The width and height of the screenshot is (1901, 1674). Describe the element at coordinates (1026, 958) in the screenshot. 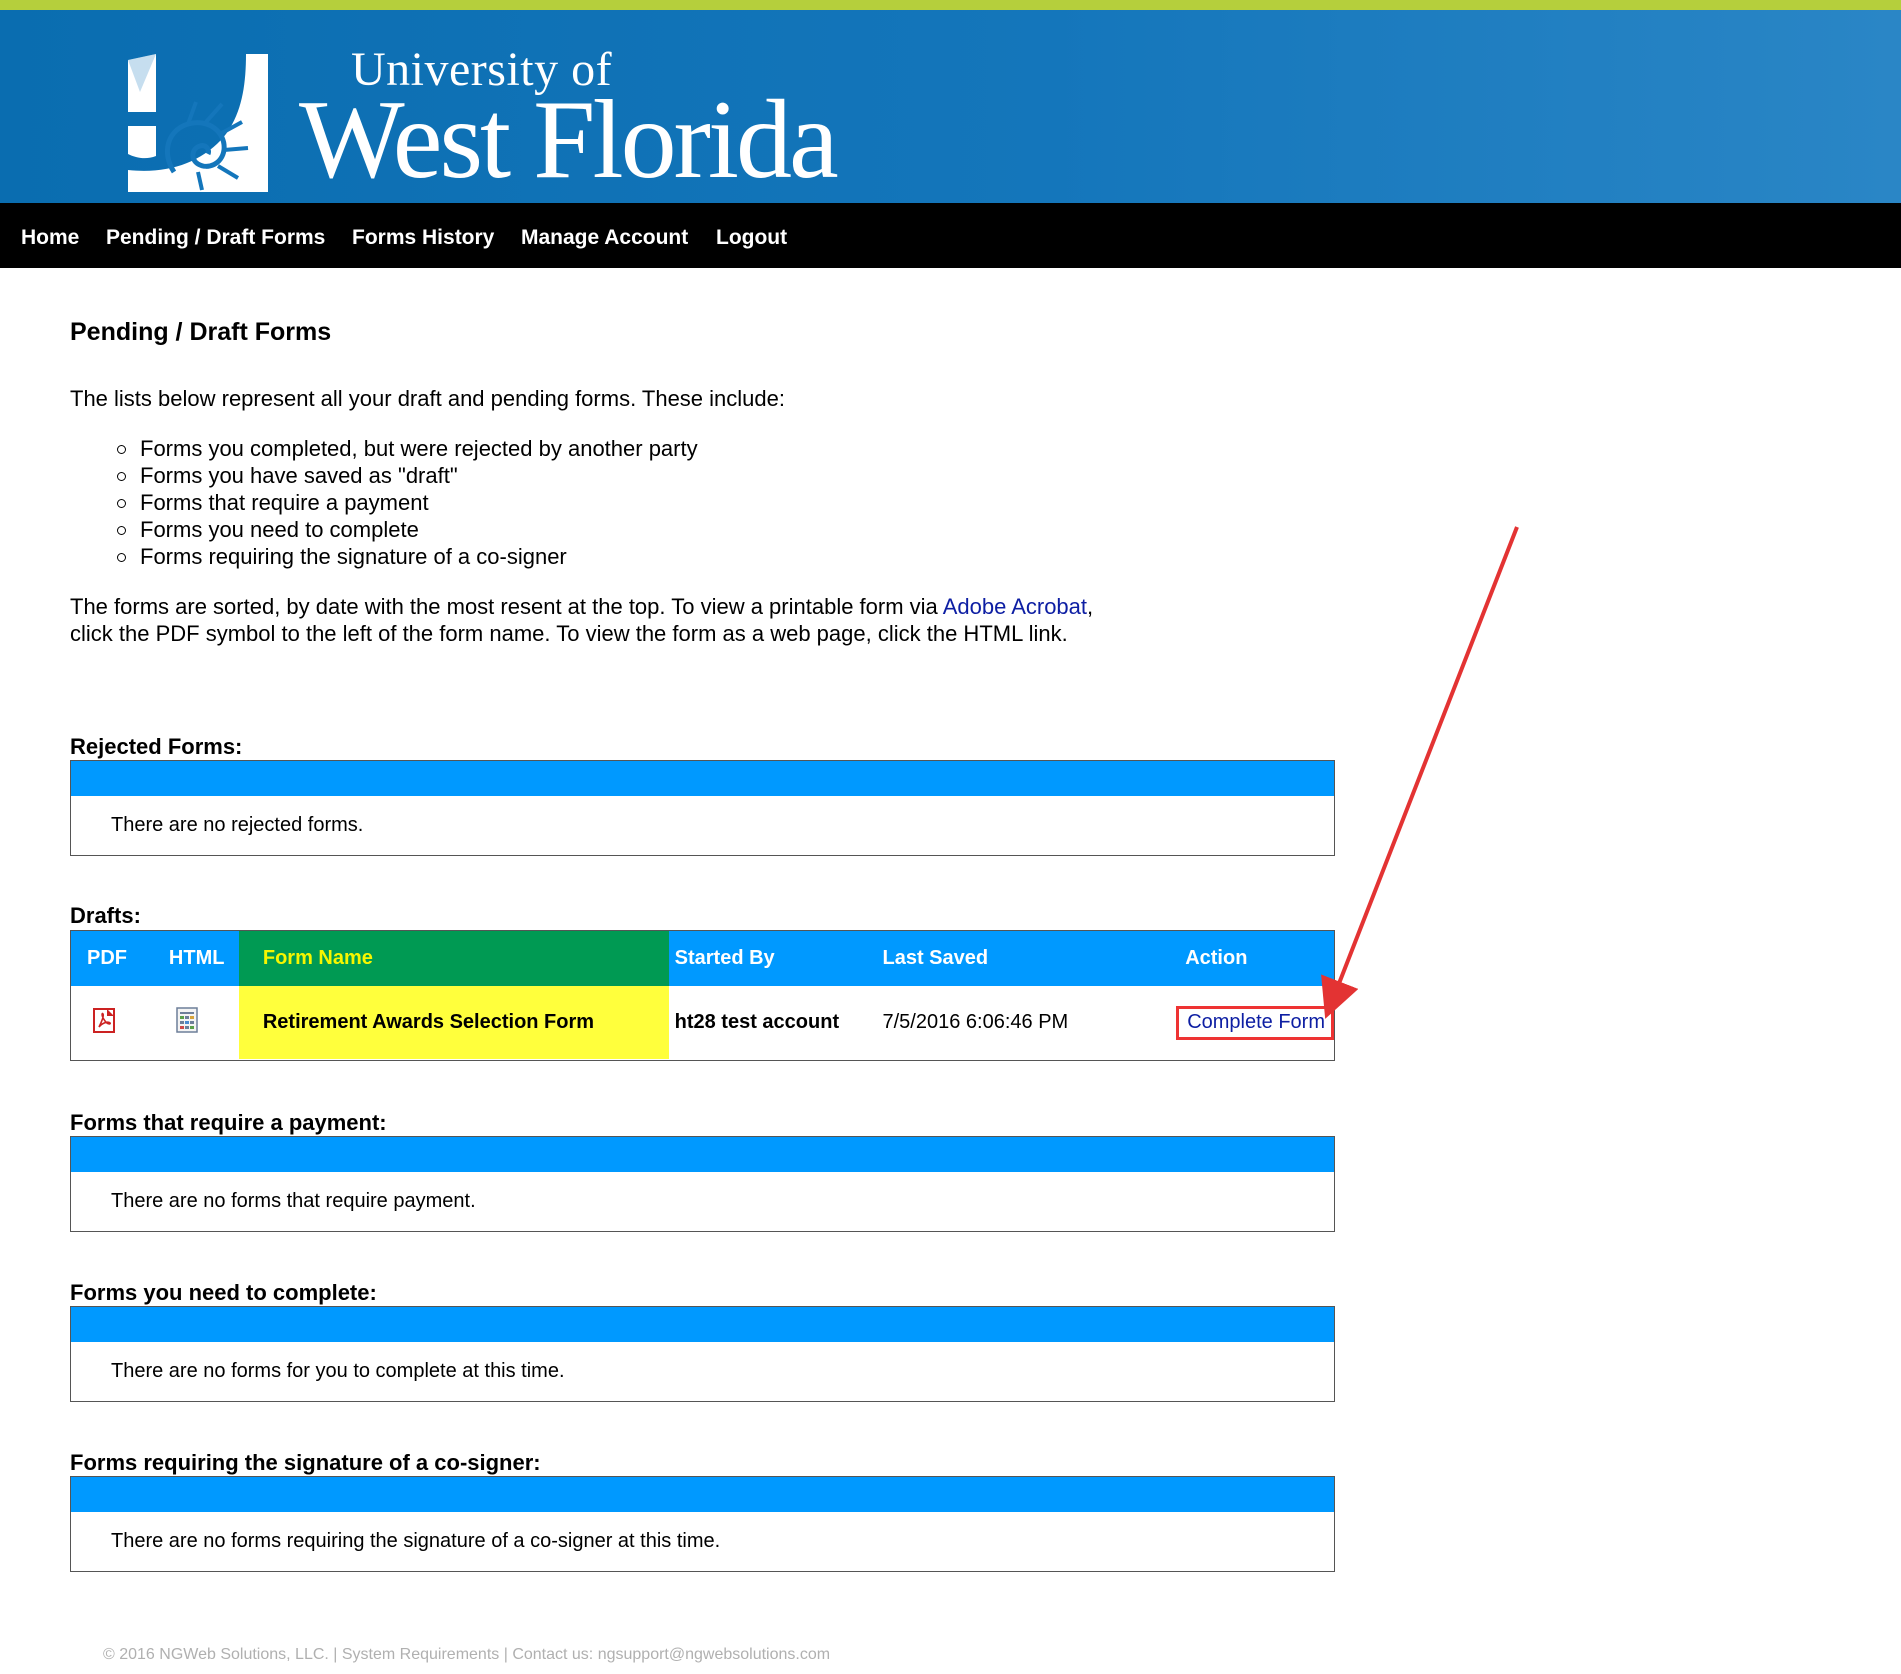

I see `col-last-saved: Last Saved` at that location.